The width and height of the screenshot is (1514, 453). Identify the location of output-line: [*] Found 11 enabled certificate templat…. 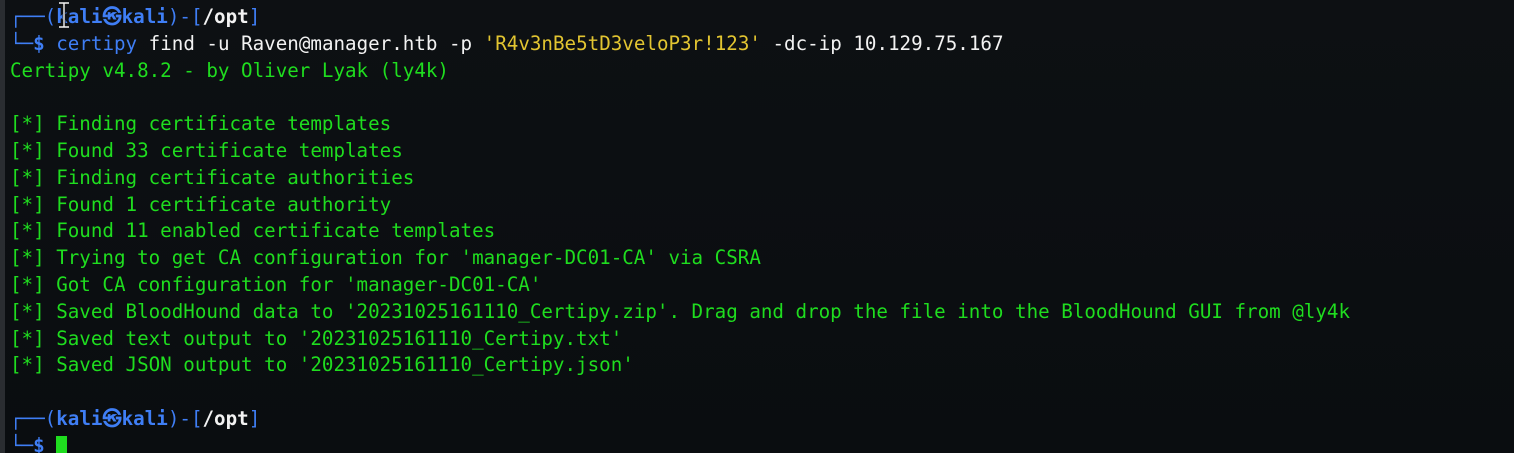
(253, 231).